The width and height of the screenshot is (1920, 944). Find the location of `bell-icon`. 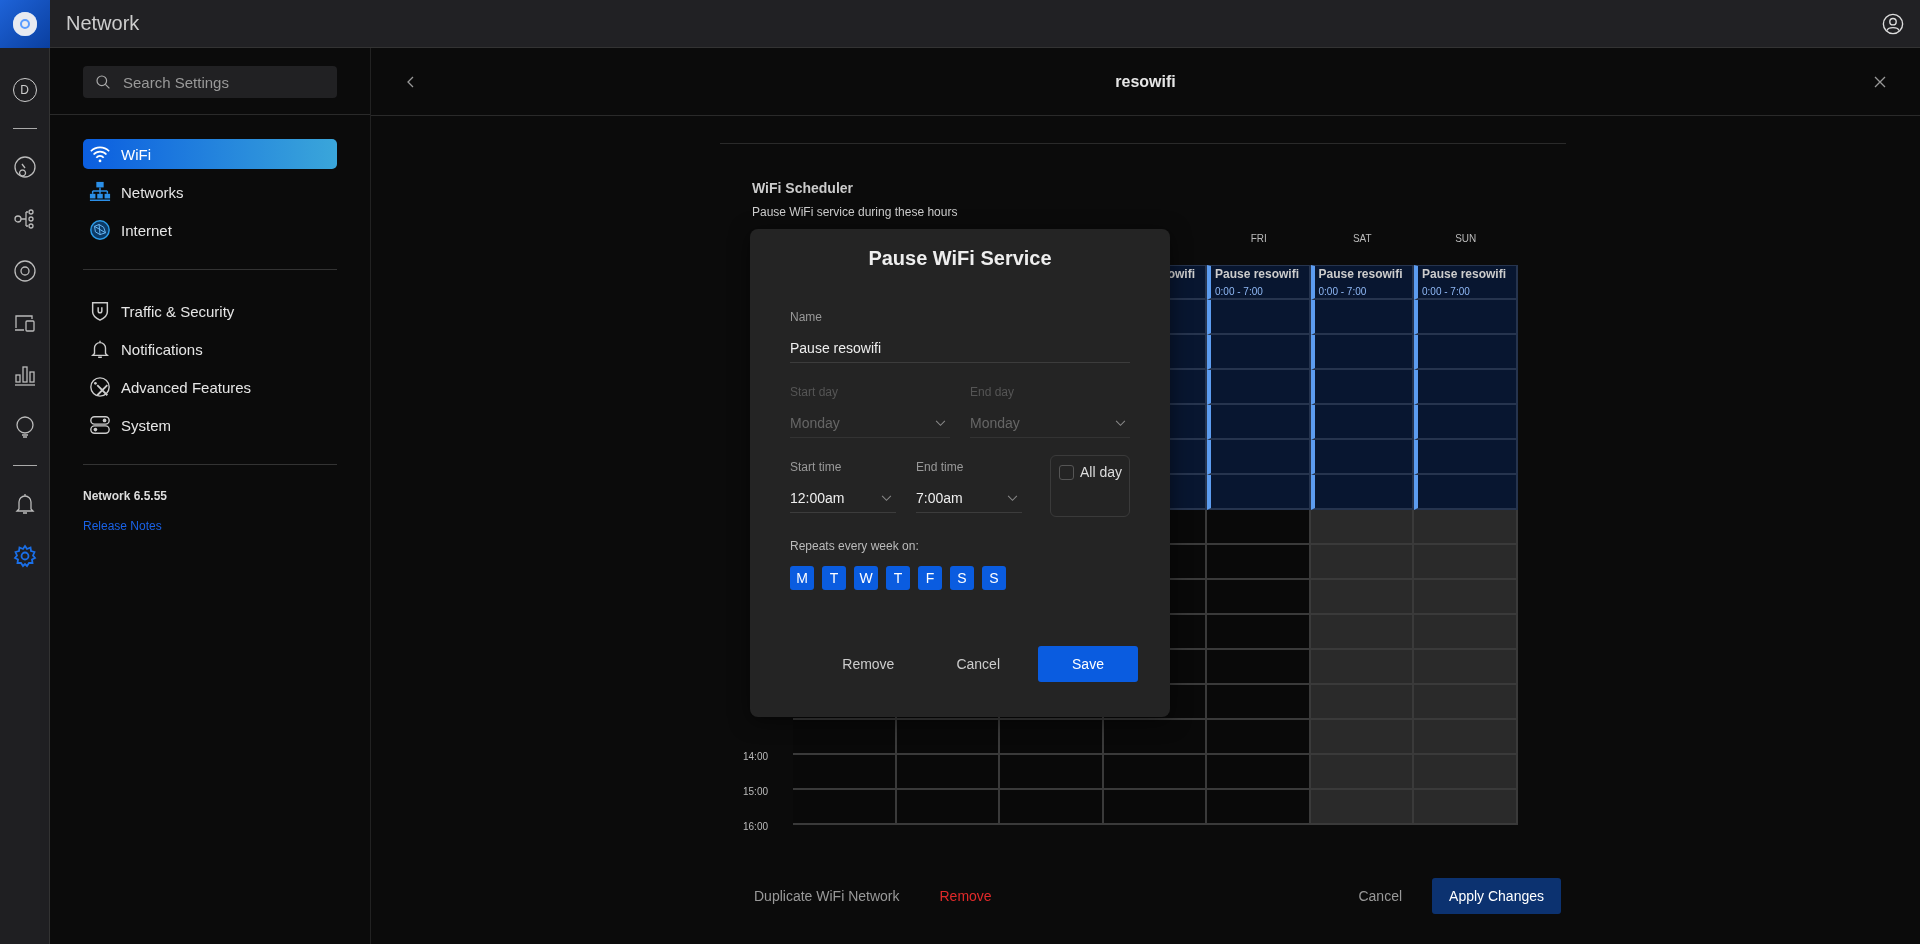

bell-icon is located at coordinates (100, 349).